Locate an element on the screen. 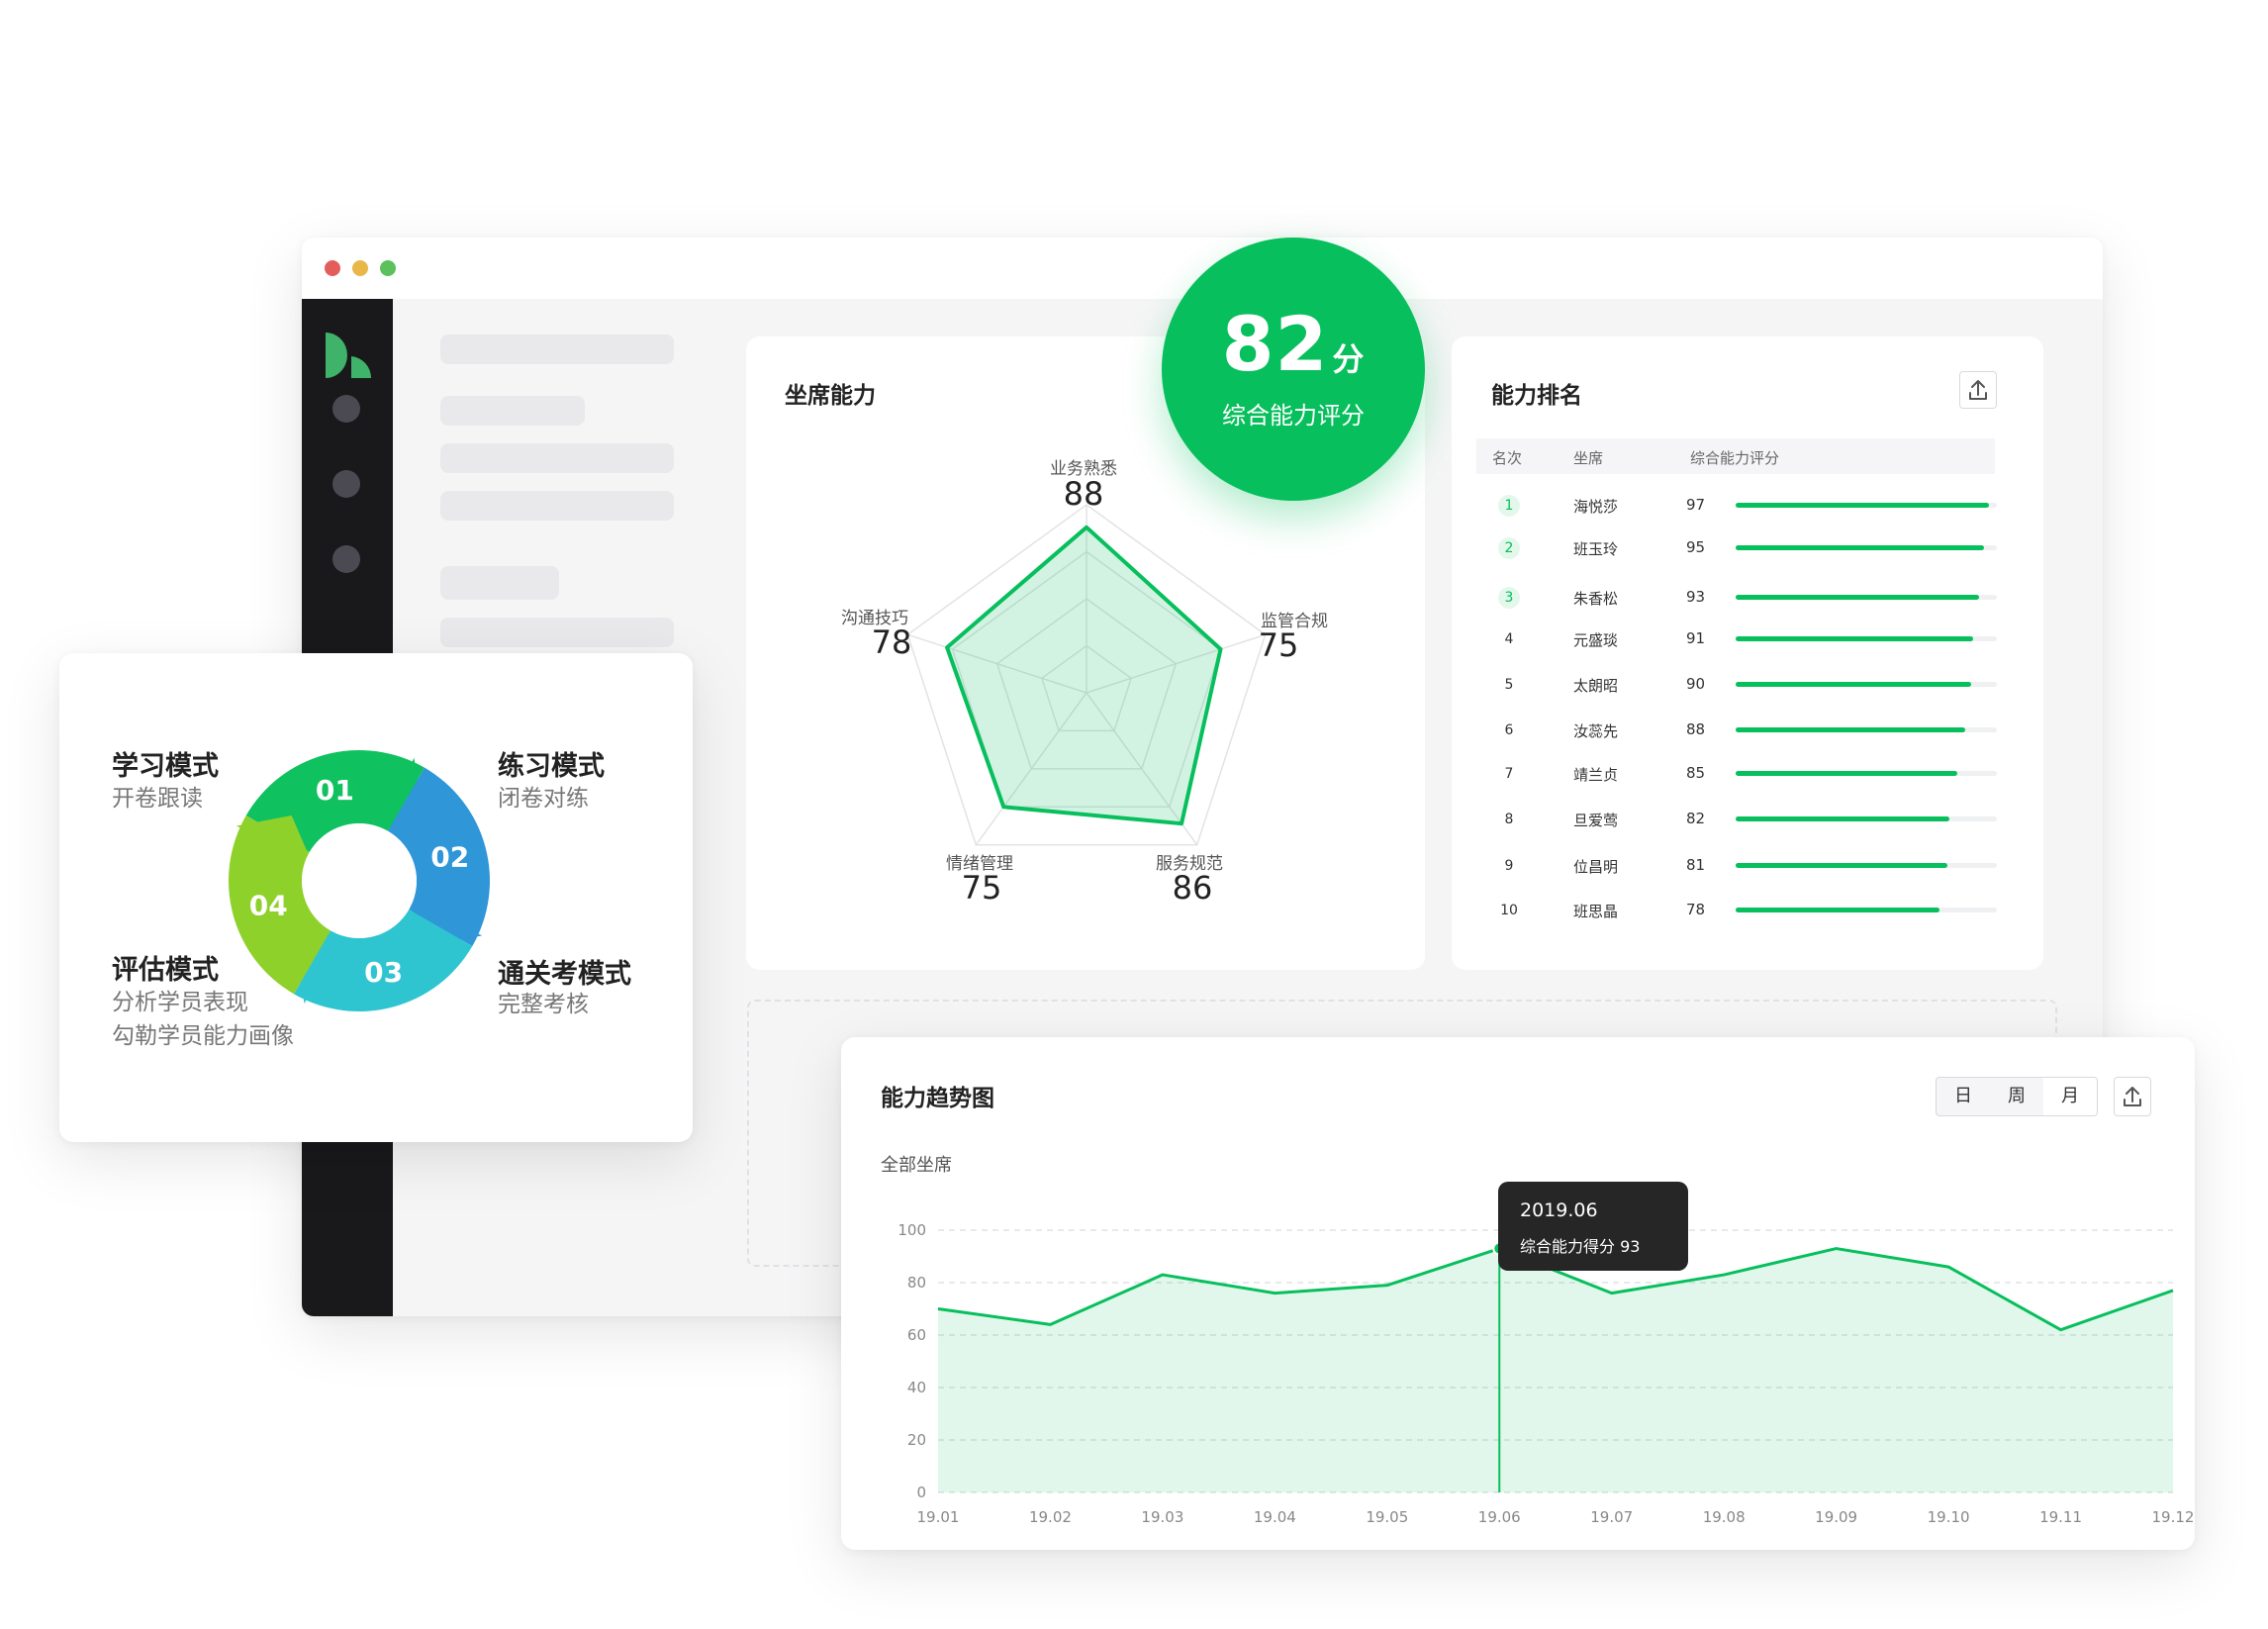  y-tick-label: 40 is located at coordinates (917, 1388).